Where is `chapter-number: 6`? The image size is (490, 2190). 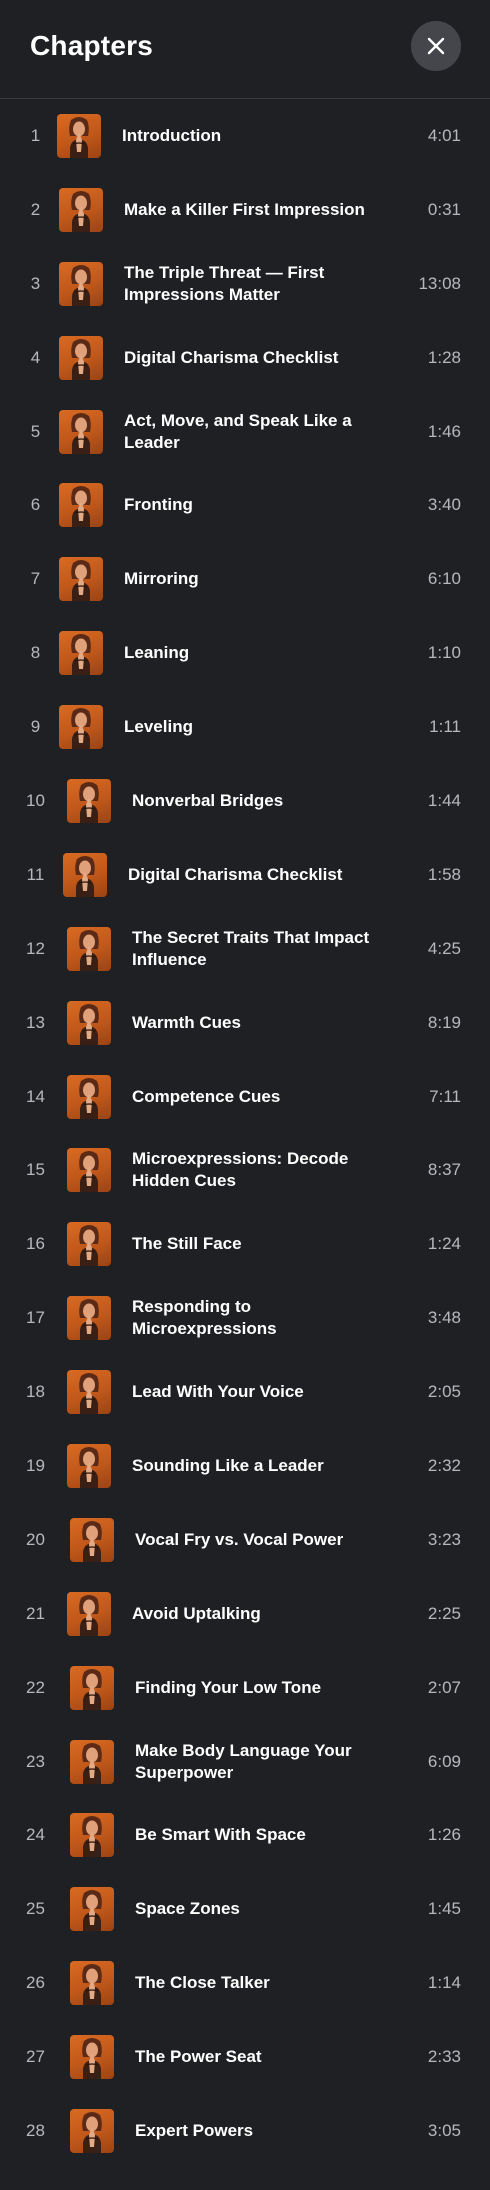 chapter-number: 6 is located at coordinates (35, 505).